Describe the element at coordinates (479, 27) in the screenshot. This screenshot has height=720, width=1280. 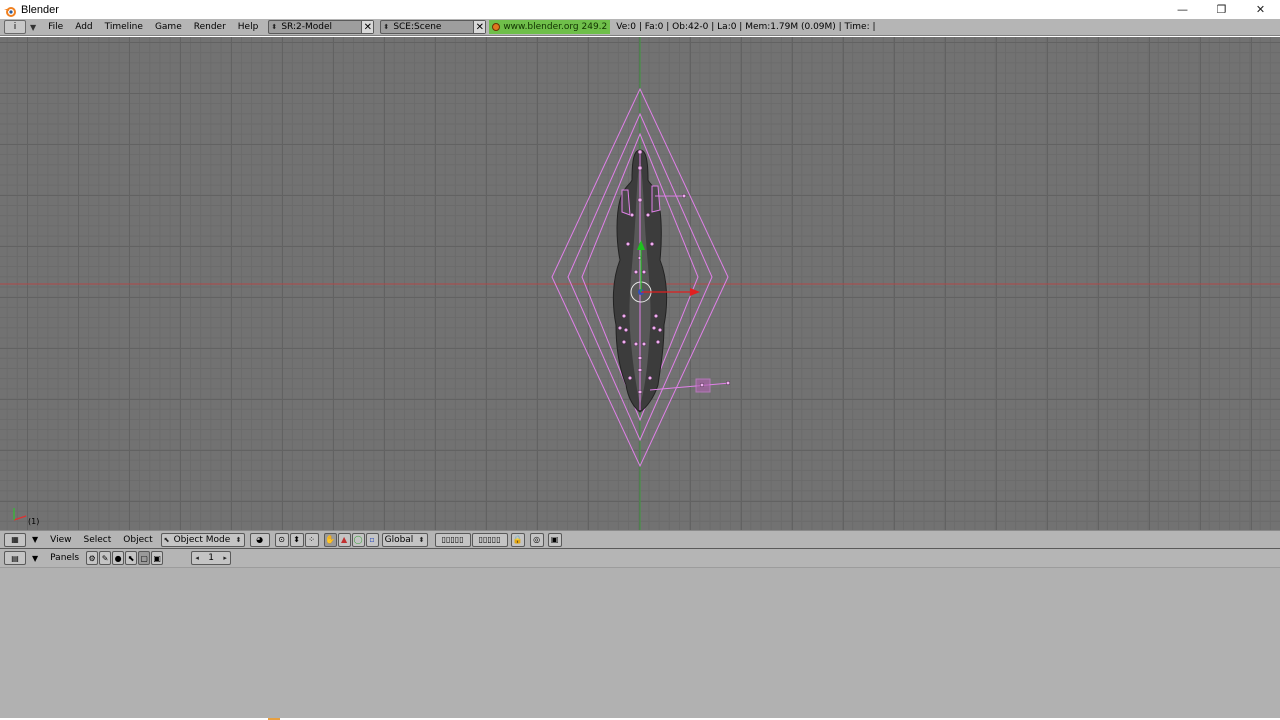
I see `scene-delete-icon: ✕` at that location.